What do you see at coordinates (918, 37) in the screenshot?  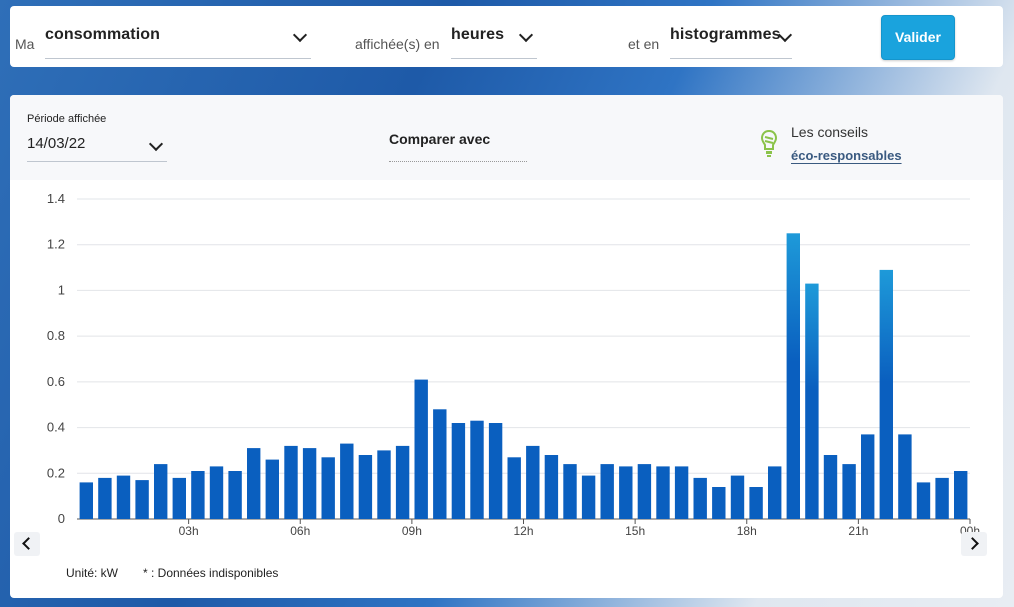 I see `validate-button: Valider` at bounding box center [918, 37].